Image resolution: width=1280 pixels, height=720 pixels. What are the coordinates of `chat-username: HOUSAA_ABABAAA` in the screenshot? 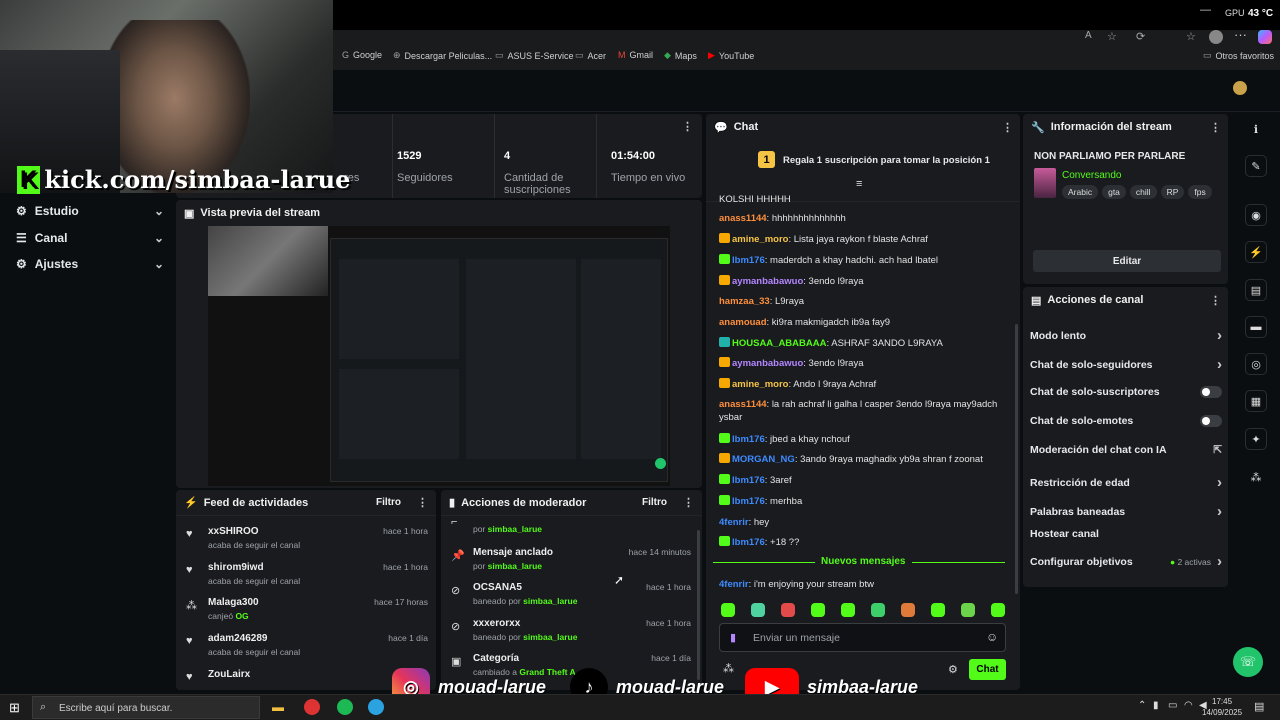 It's located at (779, 343).